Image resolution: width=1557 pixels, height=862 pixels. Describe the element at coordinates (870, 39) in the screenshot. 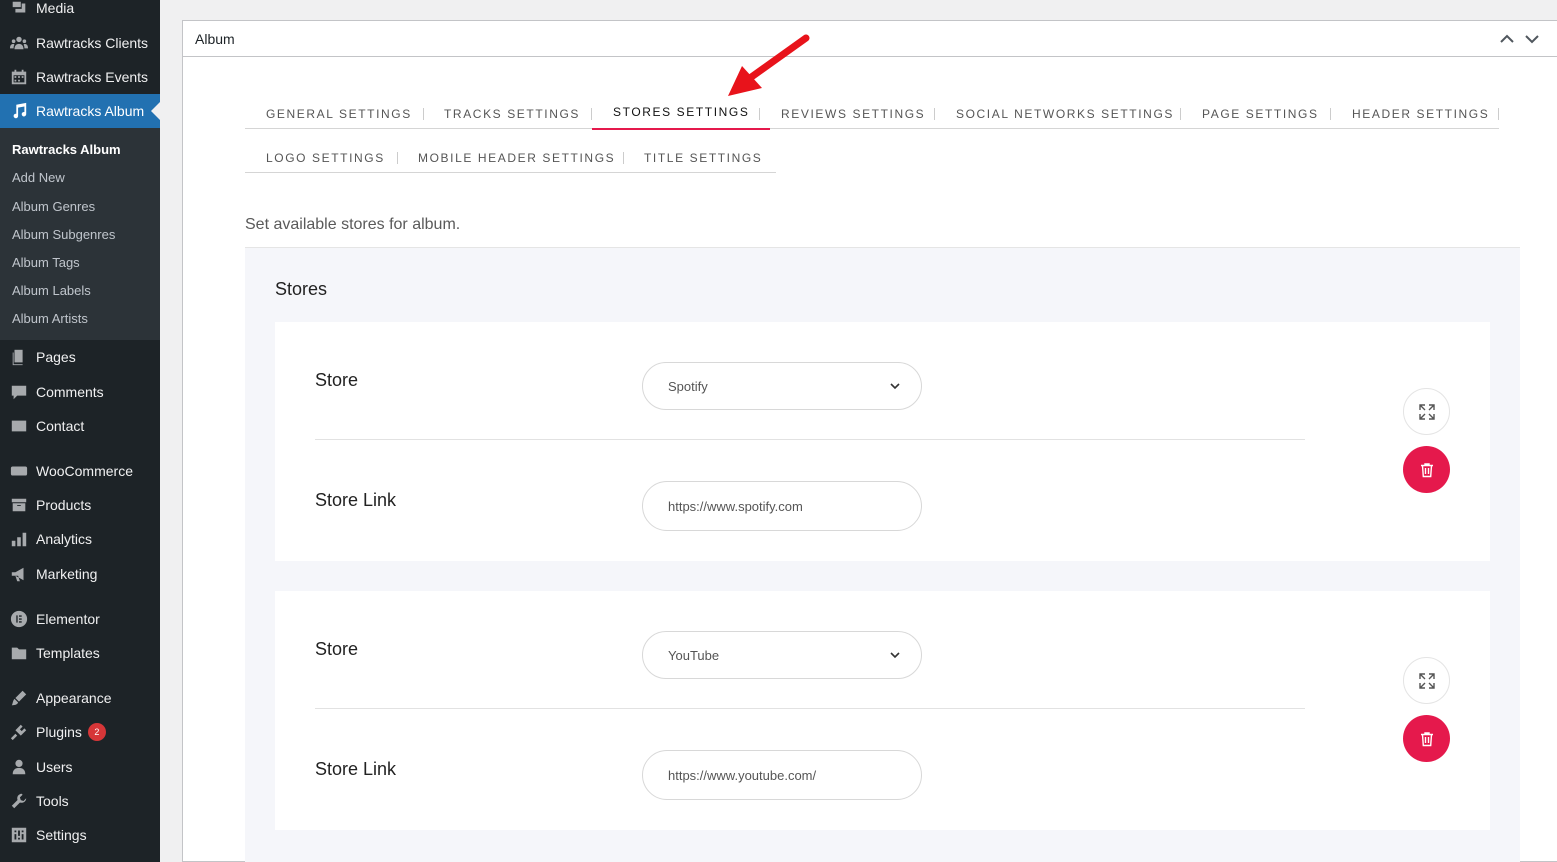

I see `metabox-header: Album` at that location.